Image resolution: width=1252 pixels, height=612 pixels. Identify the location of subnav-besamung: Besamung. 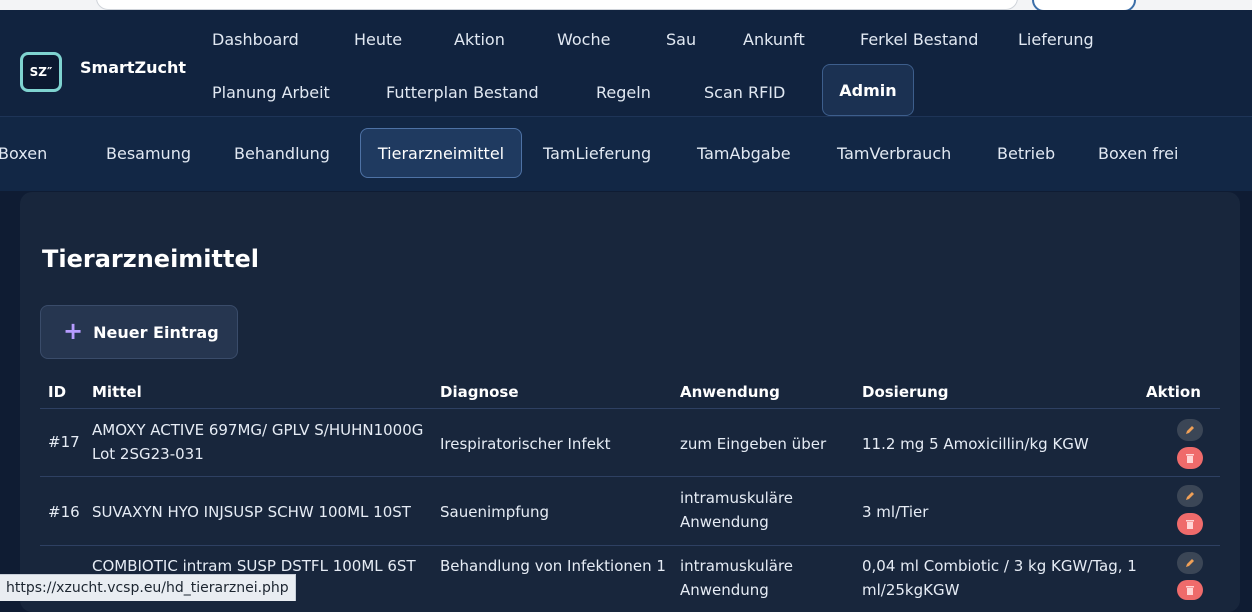
(148, 153).